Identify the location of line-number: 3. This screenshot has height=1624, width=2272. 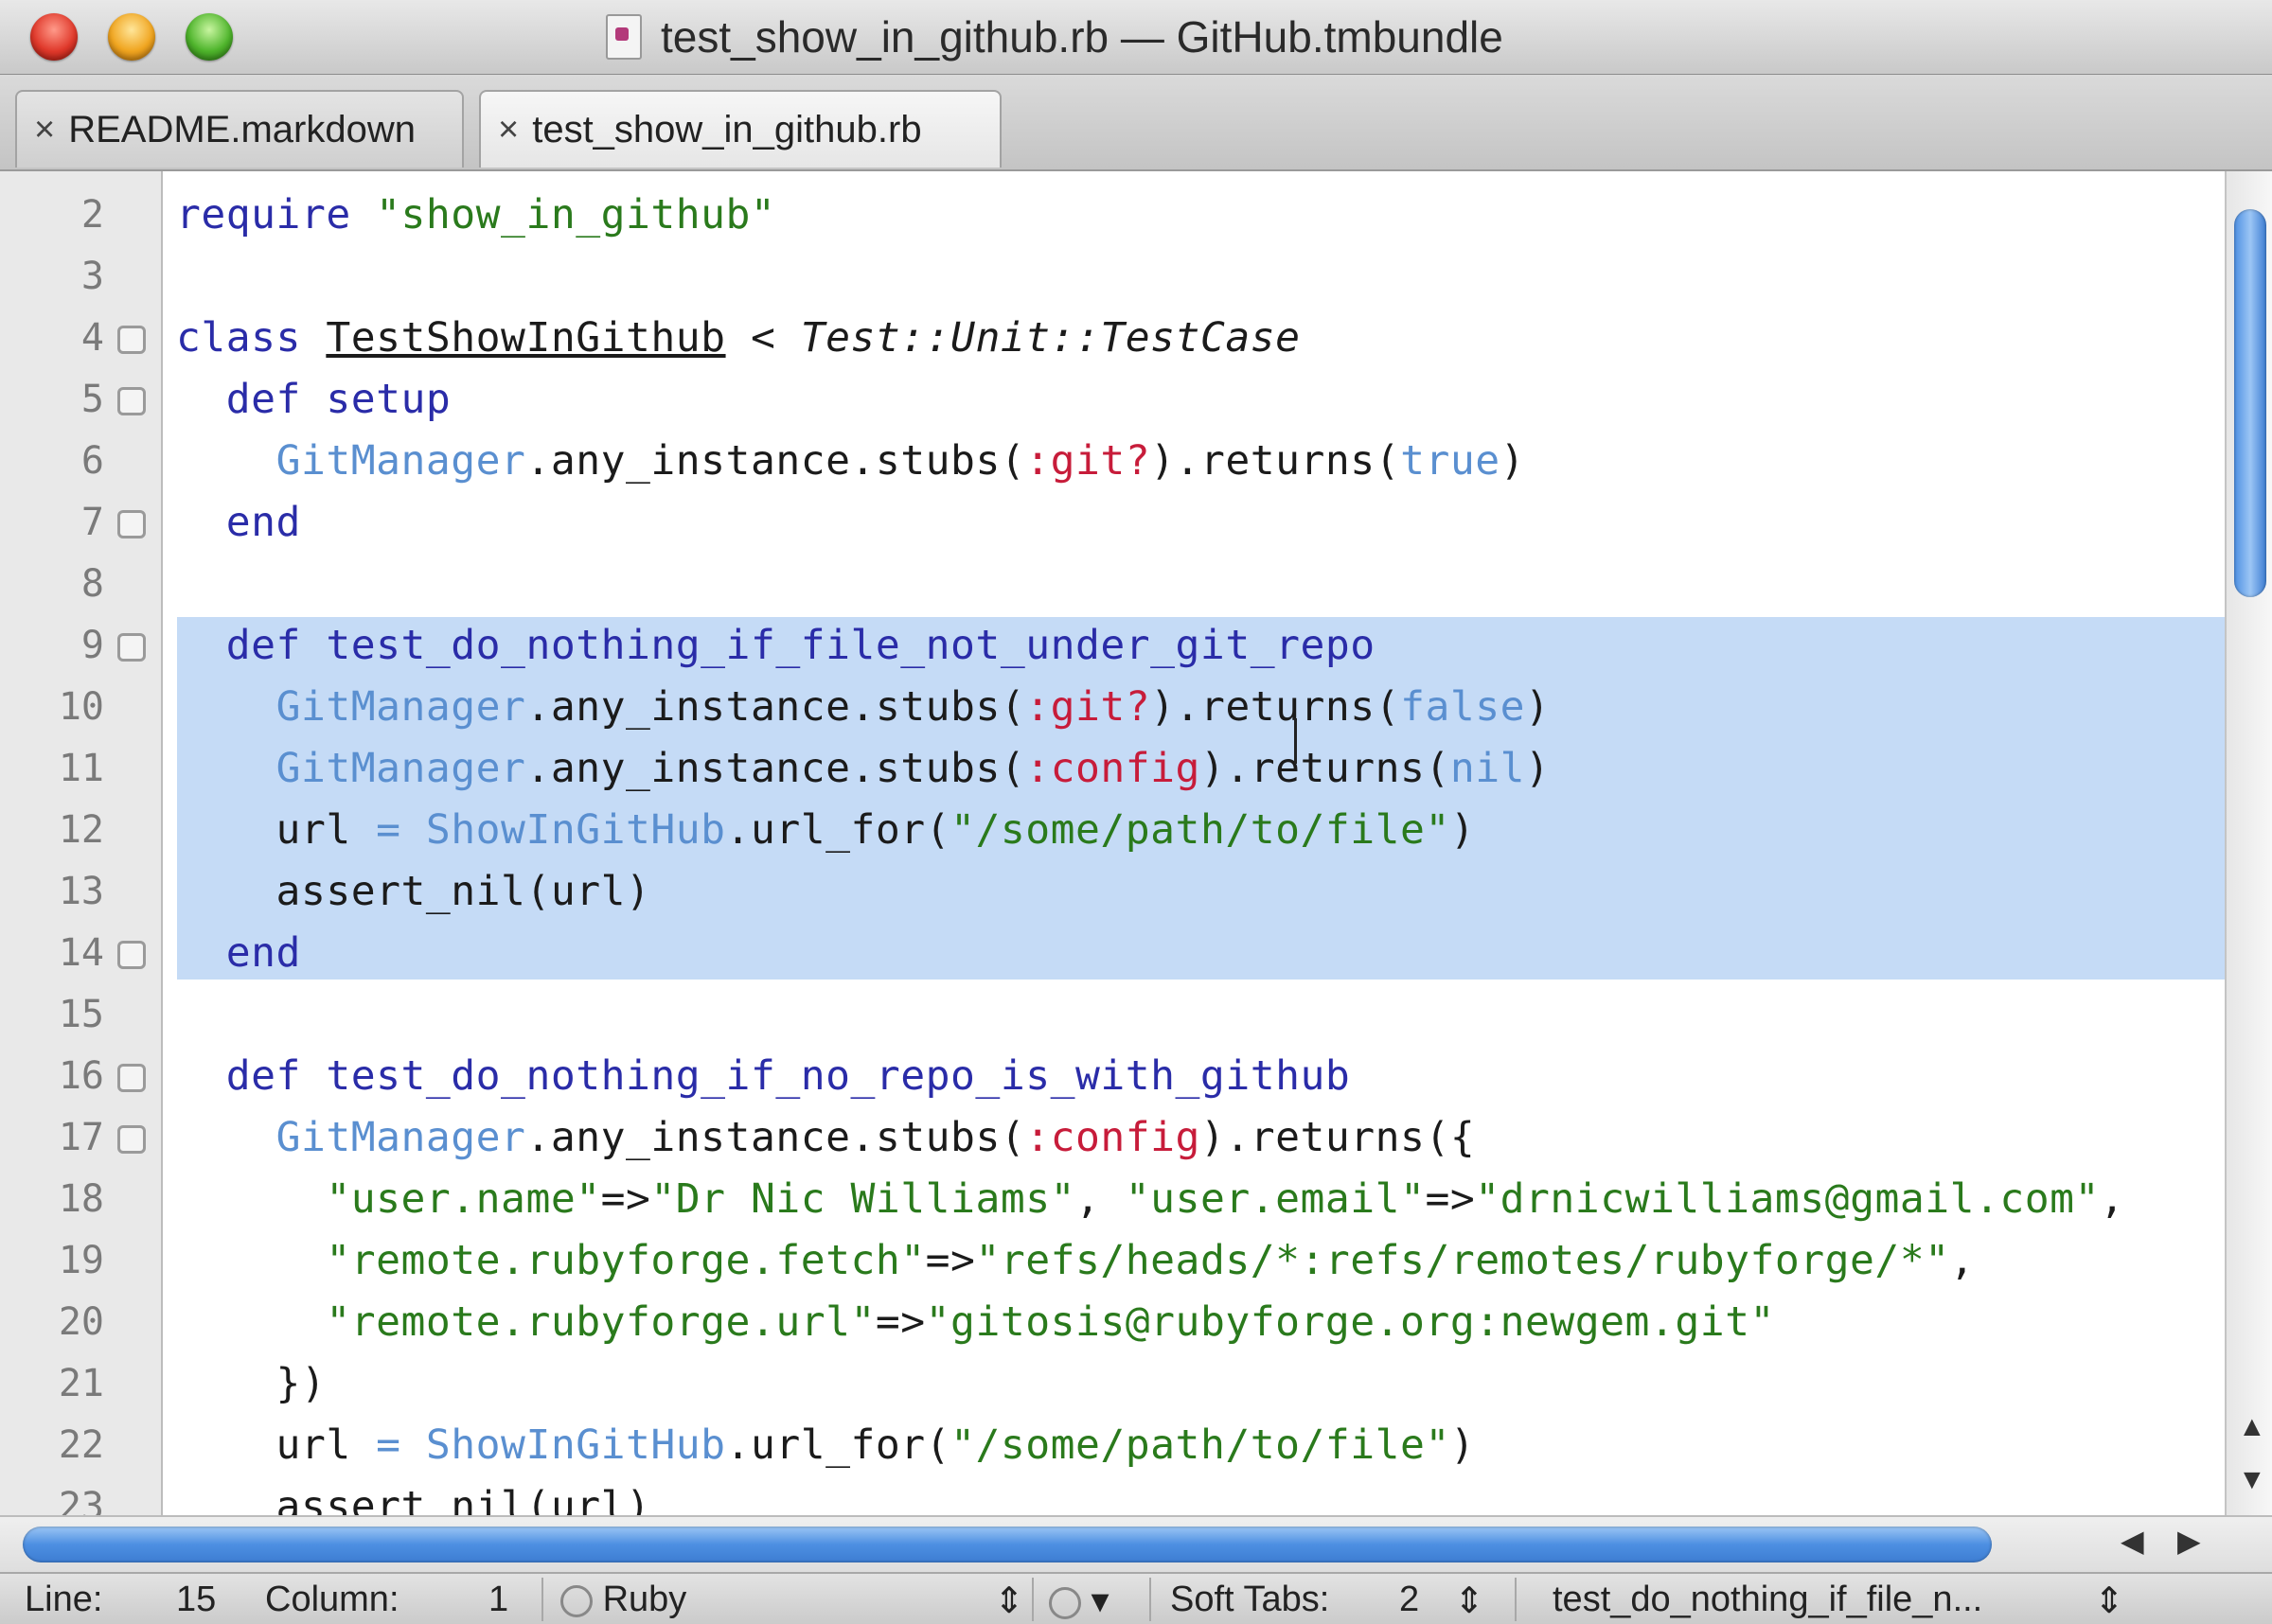
(92, 277).